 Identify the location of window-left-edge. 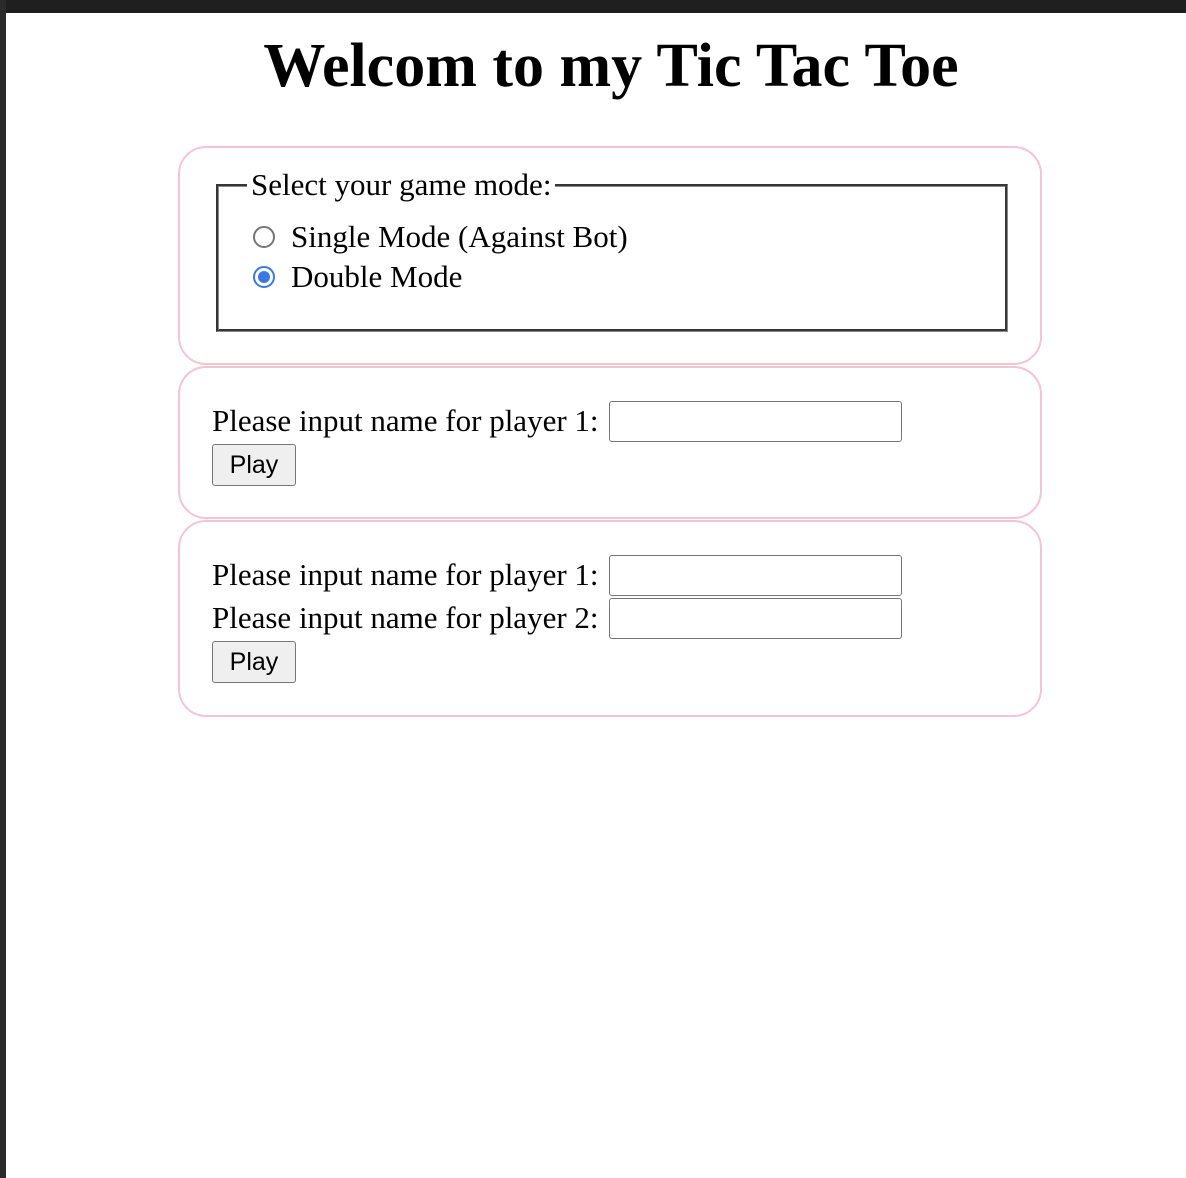
(3, 589).